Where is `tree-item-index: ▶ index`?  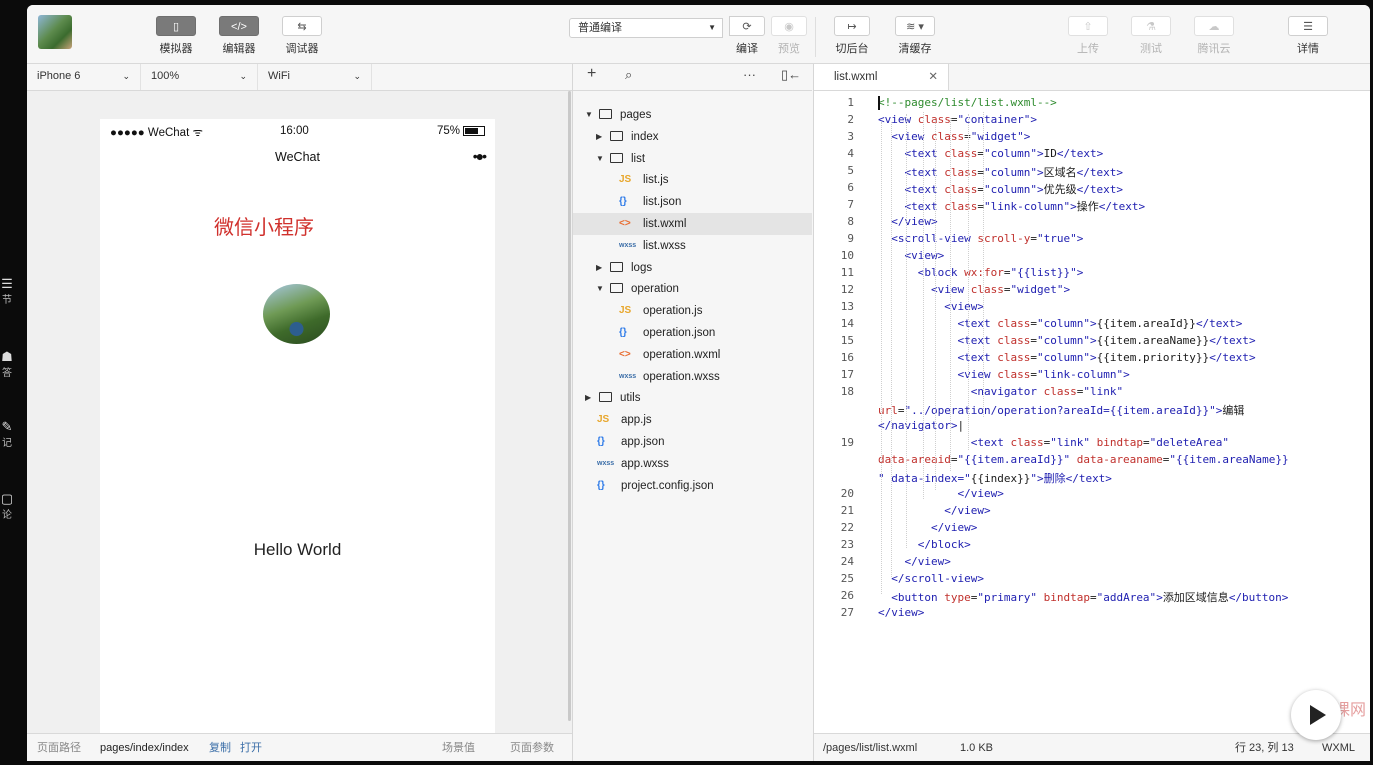
tree-item-index: ▶ index is located at coordinates (692, 137).